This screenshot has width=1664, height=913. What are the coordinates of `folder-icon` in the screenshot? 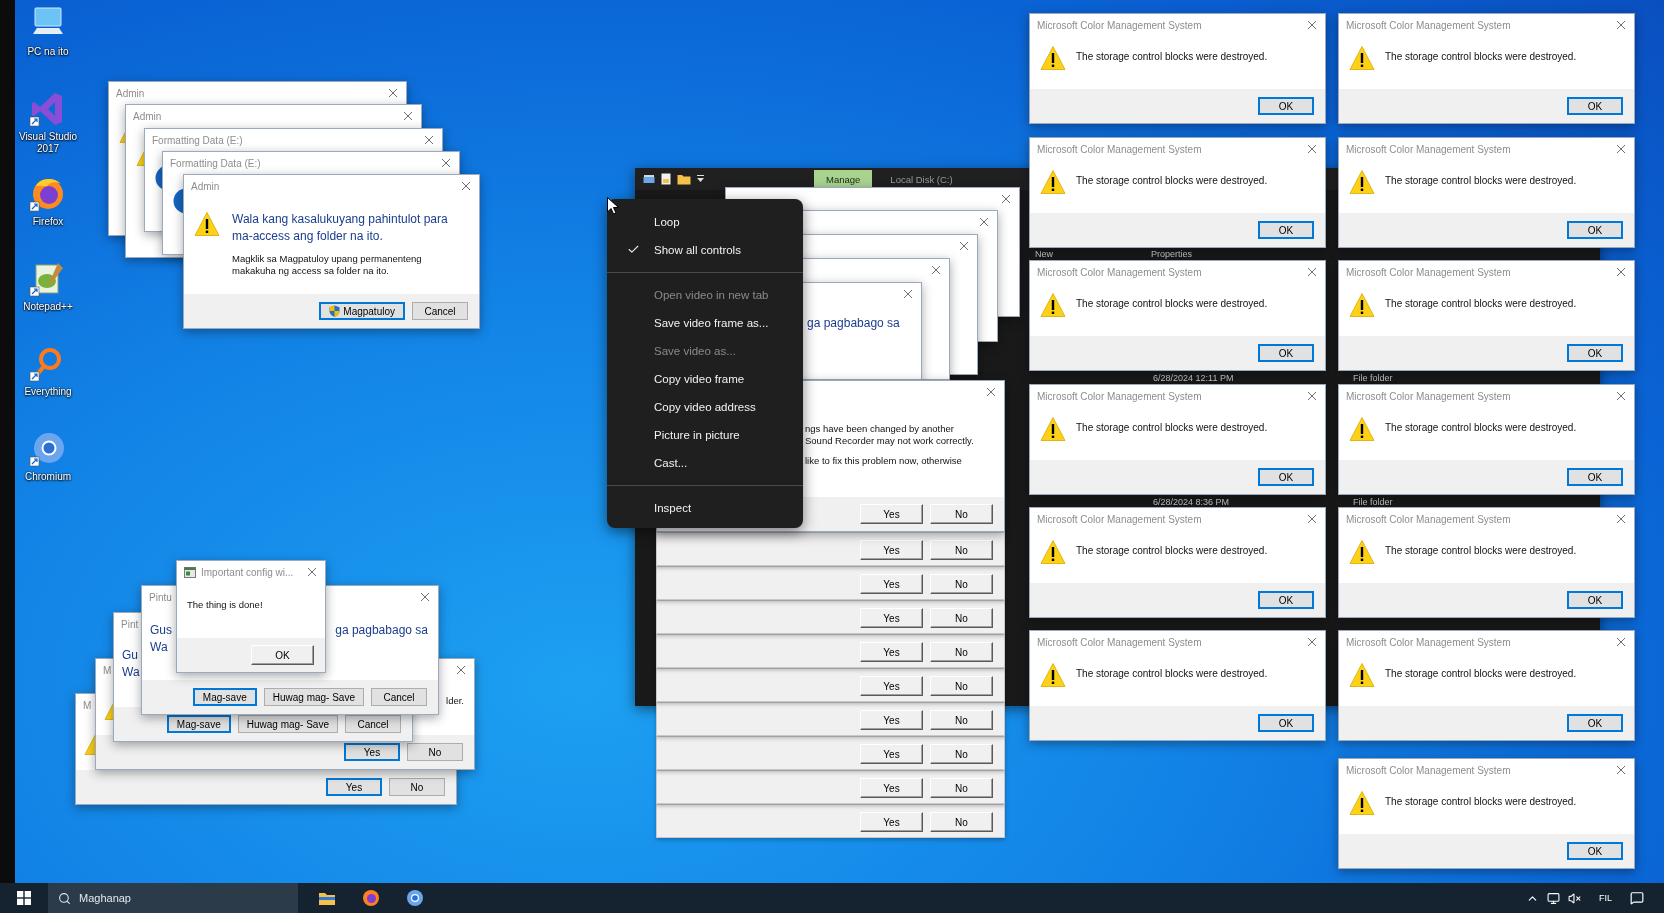 It's located at (684, 179).